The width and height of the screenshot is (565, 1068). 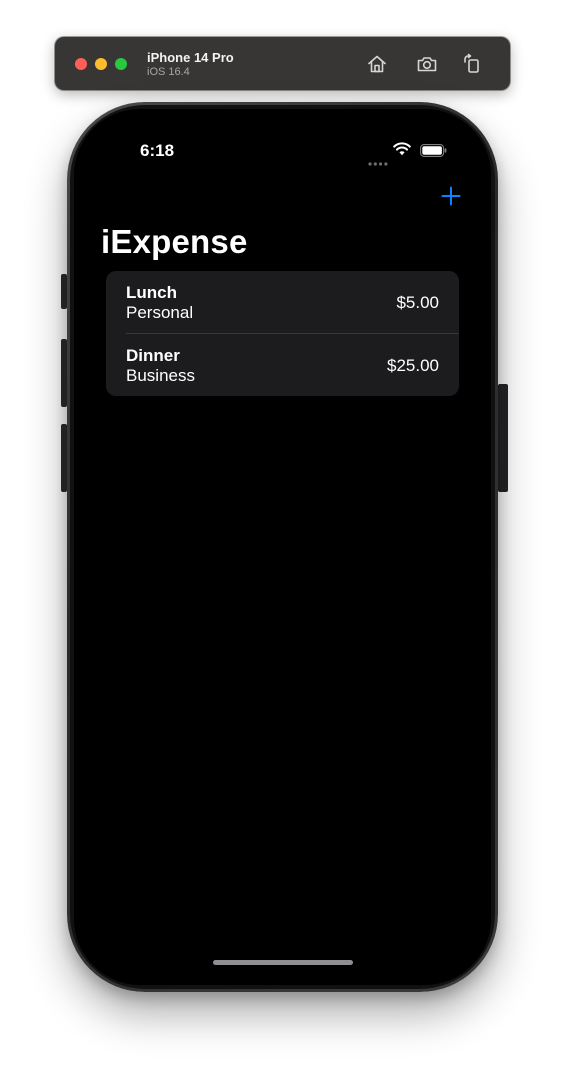 I want to click on simulator-toolbar: iPhone 14 Pro iOS 16.4, so click(x=282, y=63).